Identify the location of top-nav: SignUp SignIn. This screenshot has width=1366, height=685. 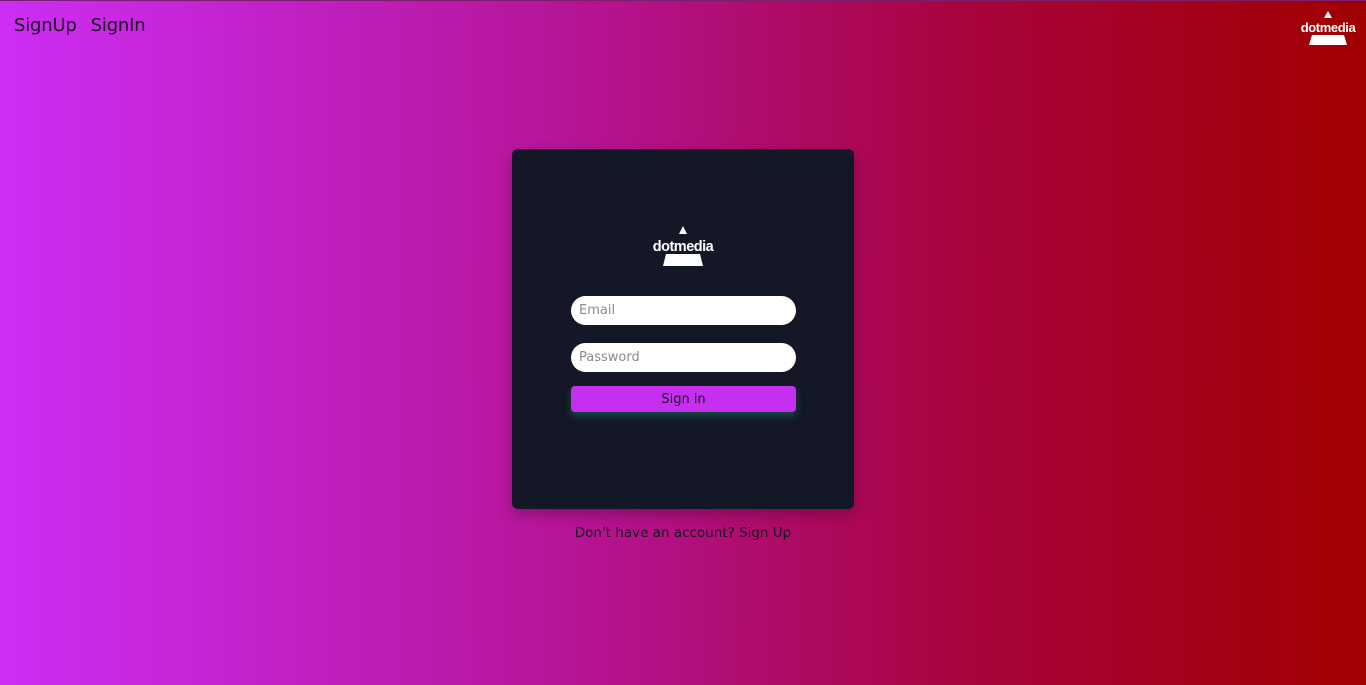
(80, 25).